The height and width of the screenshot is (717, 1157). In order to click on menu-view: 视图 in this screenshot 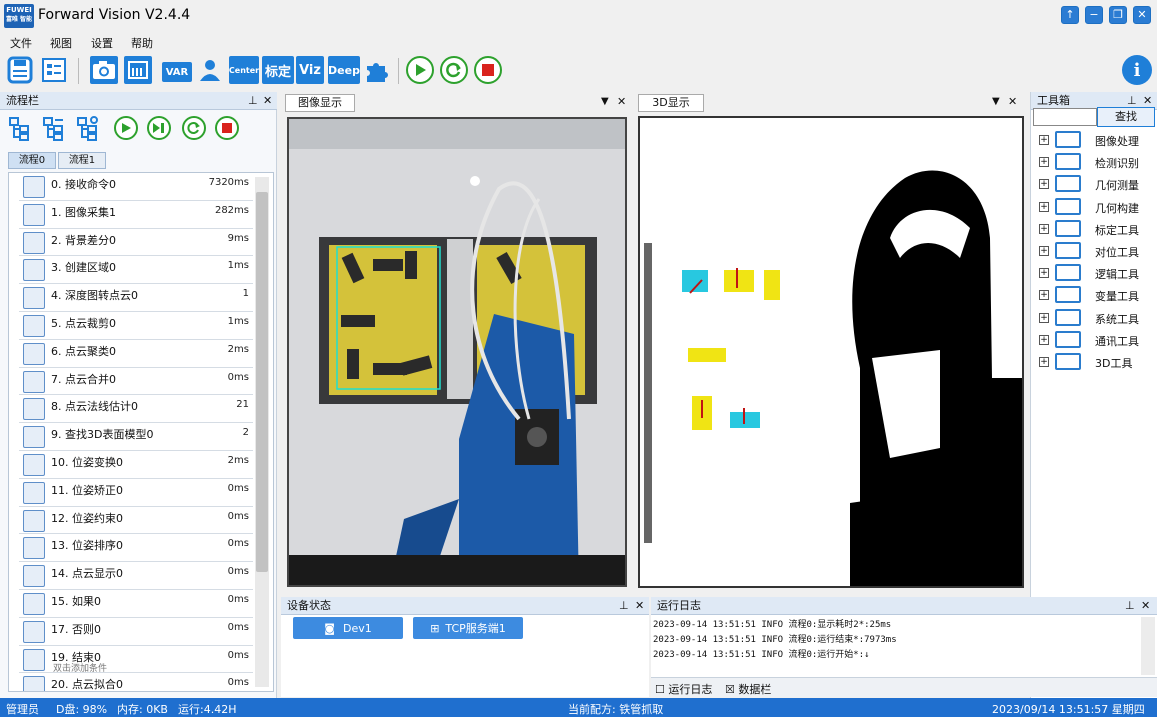, I will do `click(61, 43)`.